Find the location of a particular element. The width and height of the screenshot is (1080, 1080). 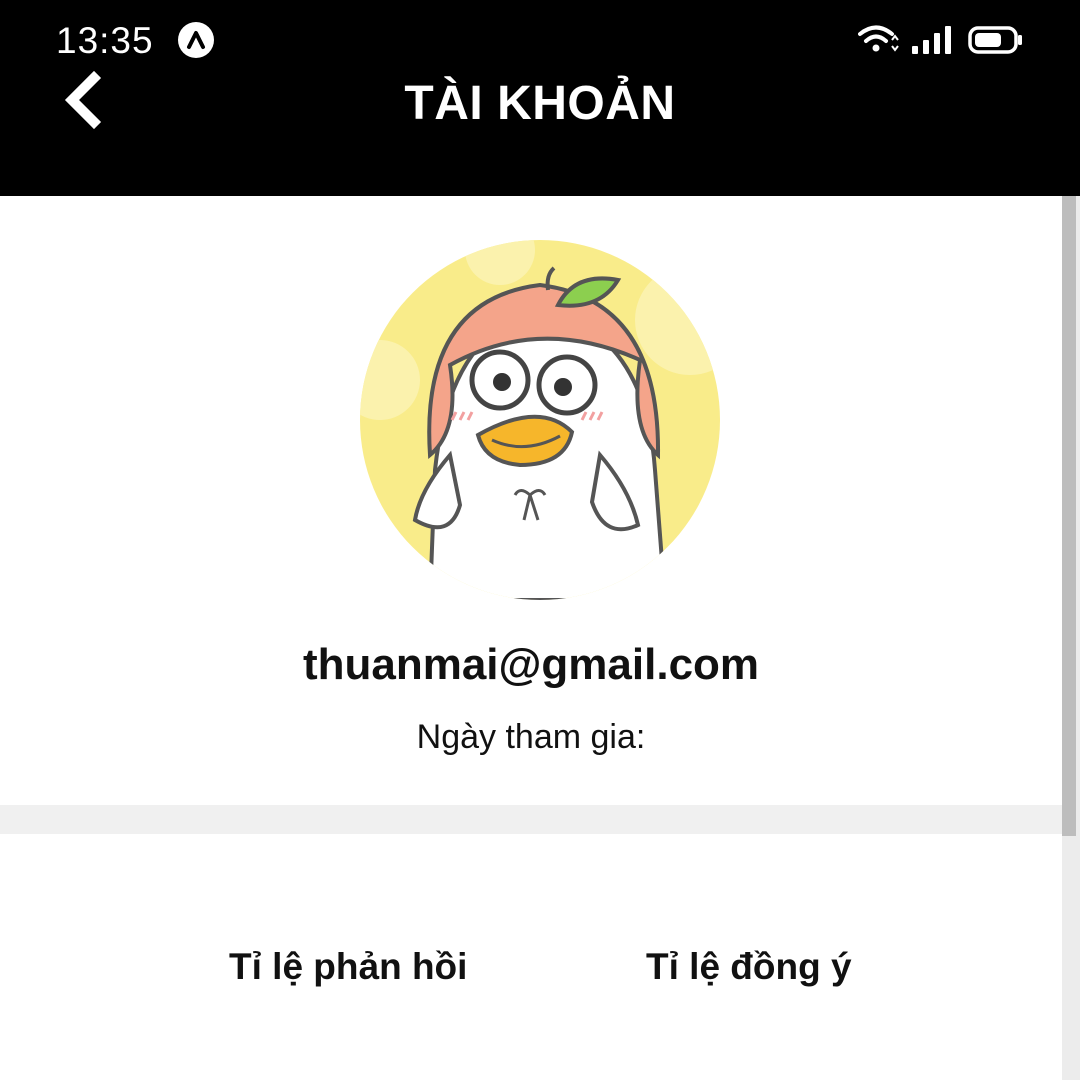

response-rate-label: Tỉ lệ phản hồi is located at coordinates (348, 966).